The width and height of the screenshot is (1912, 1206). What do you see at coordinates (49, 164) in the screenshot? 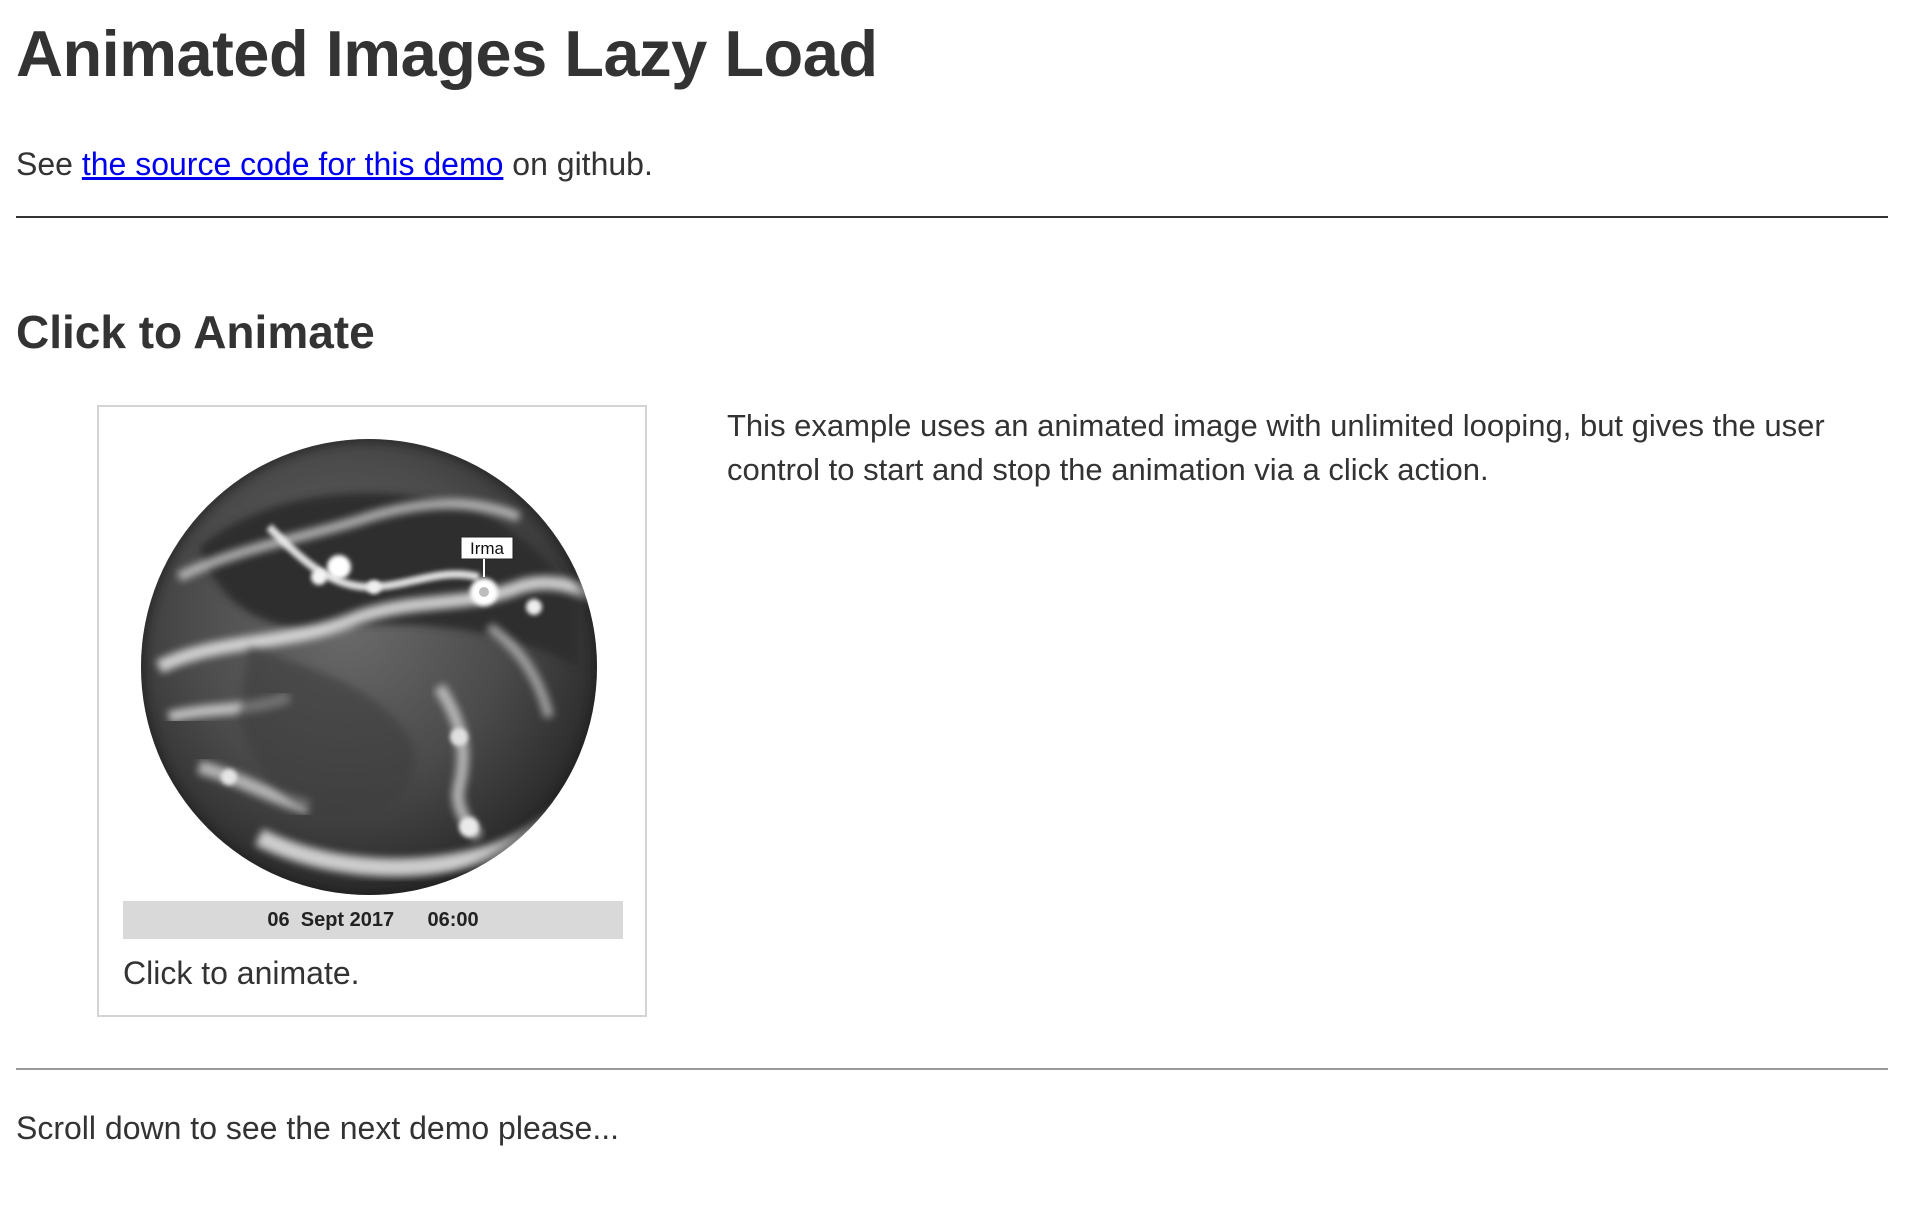
I see `intro-prefix: See` at bounding box center [49, 164].